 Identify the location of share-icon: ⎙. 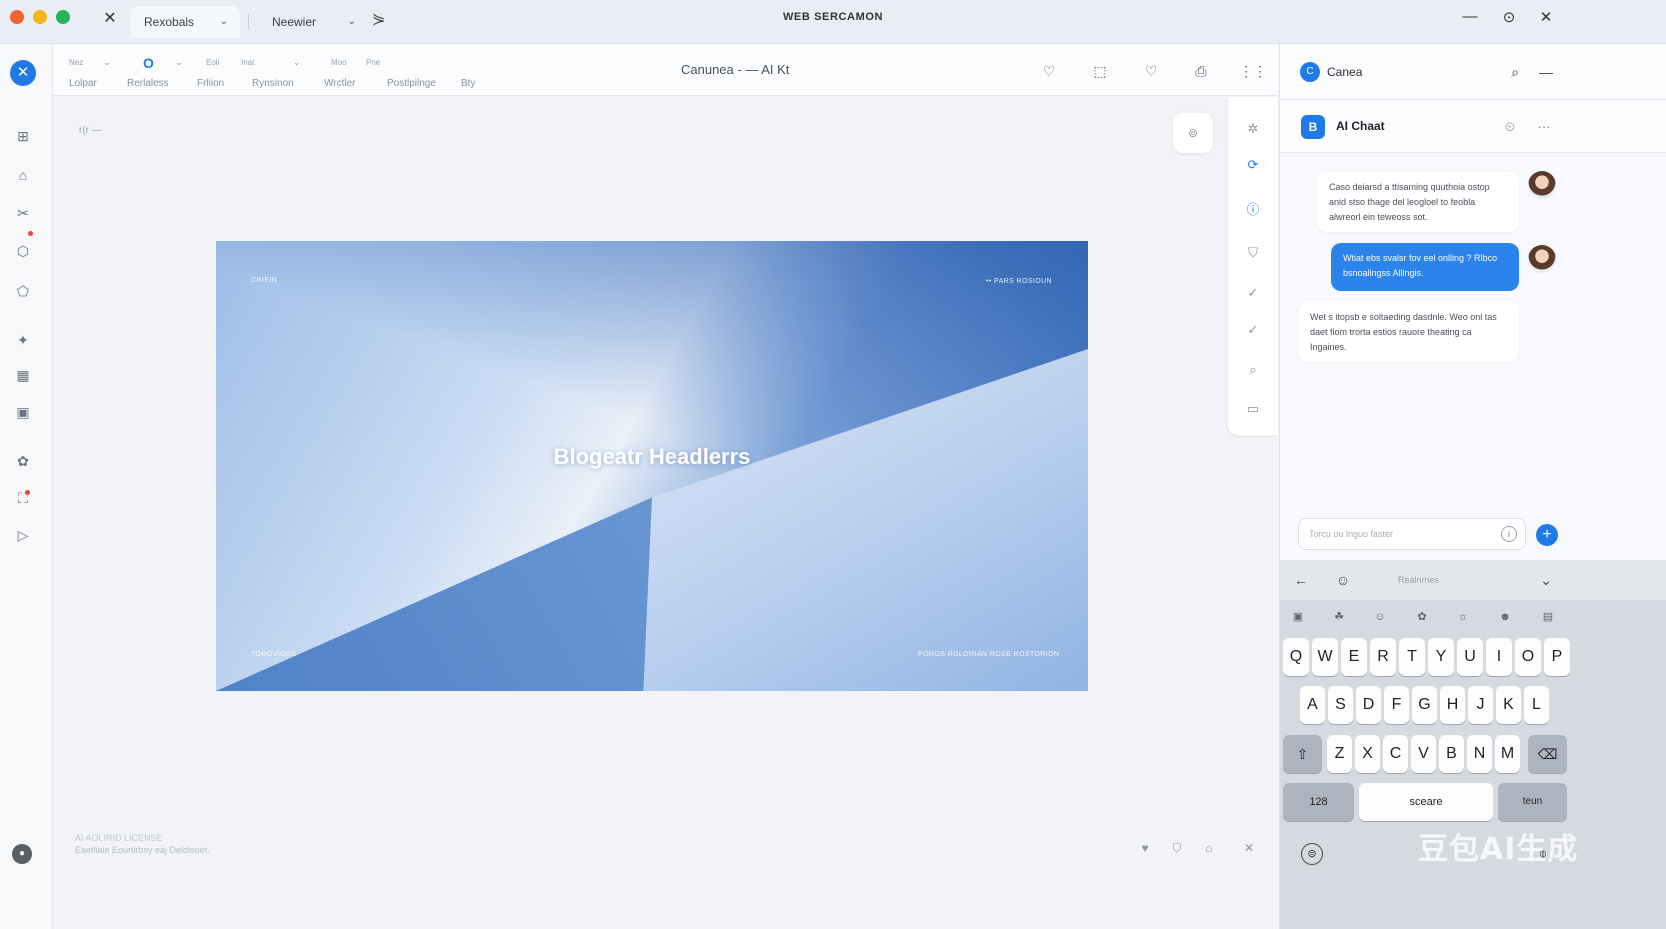
(1201, 71).